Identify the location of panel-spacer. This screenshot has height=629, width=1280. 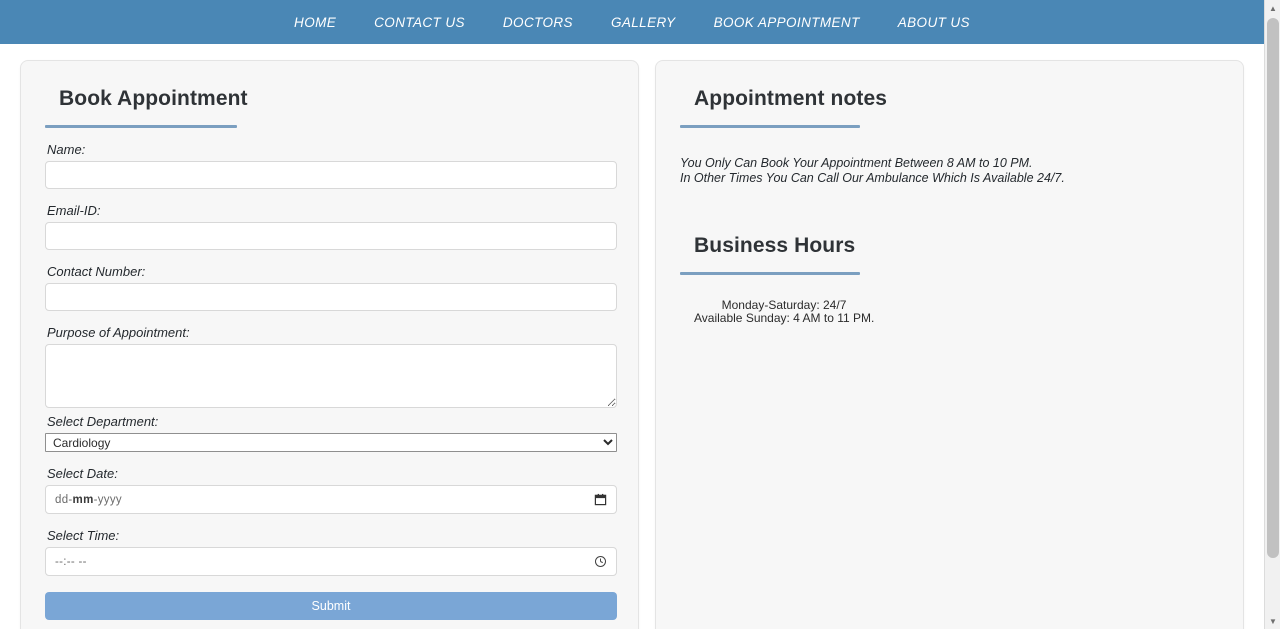
(949, 210).